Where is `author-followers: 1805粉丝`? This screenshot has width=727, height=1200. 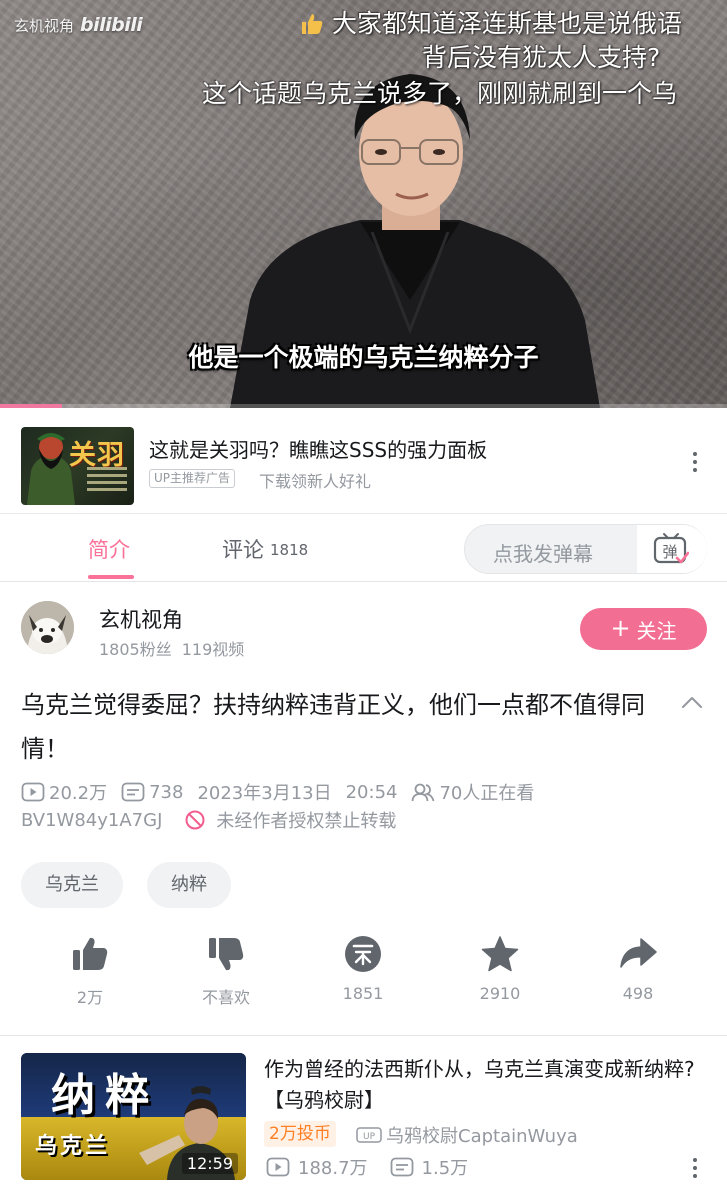
author-followers: 1805粉丝 is located at coordinates (135, 649).